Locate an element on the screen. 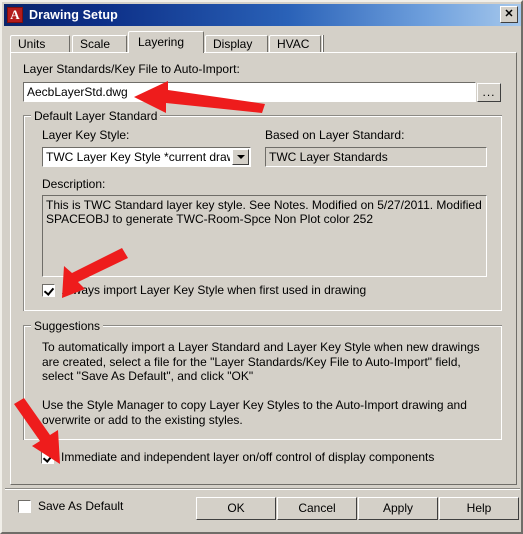 This screenshot has width=523, height=534. save-as-default-label: Save As Default is located at coordinates (81, 506).